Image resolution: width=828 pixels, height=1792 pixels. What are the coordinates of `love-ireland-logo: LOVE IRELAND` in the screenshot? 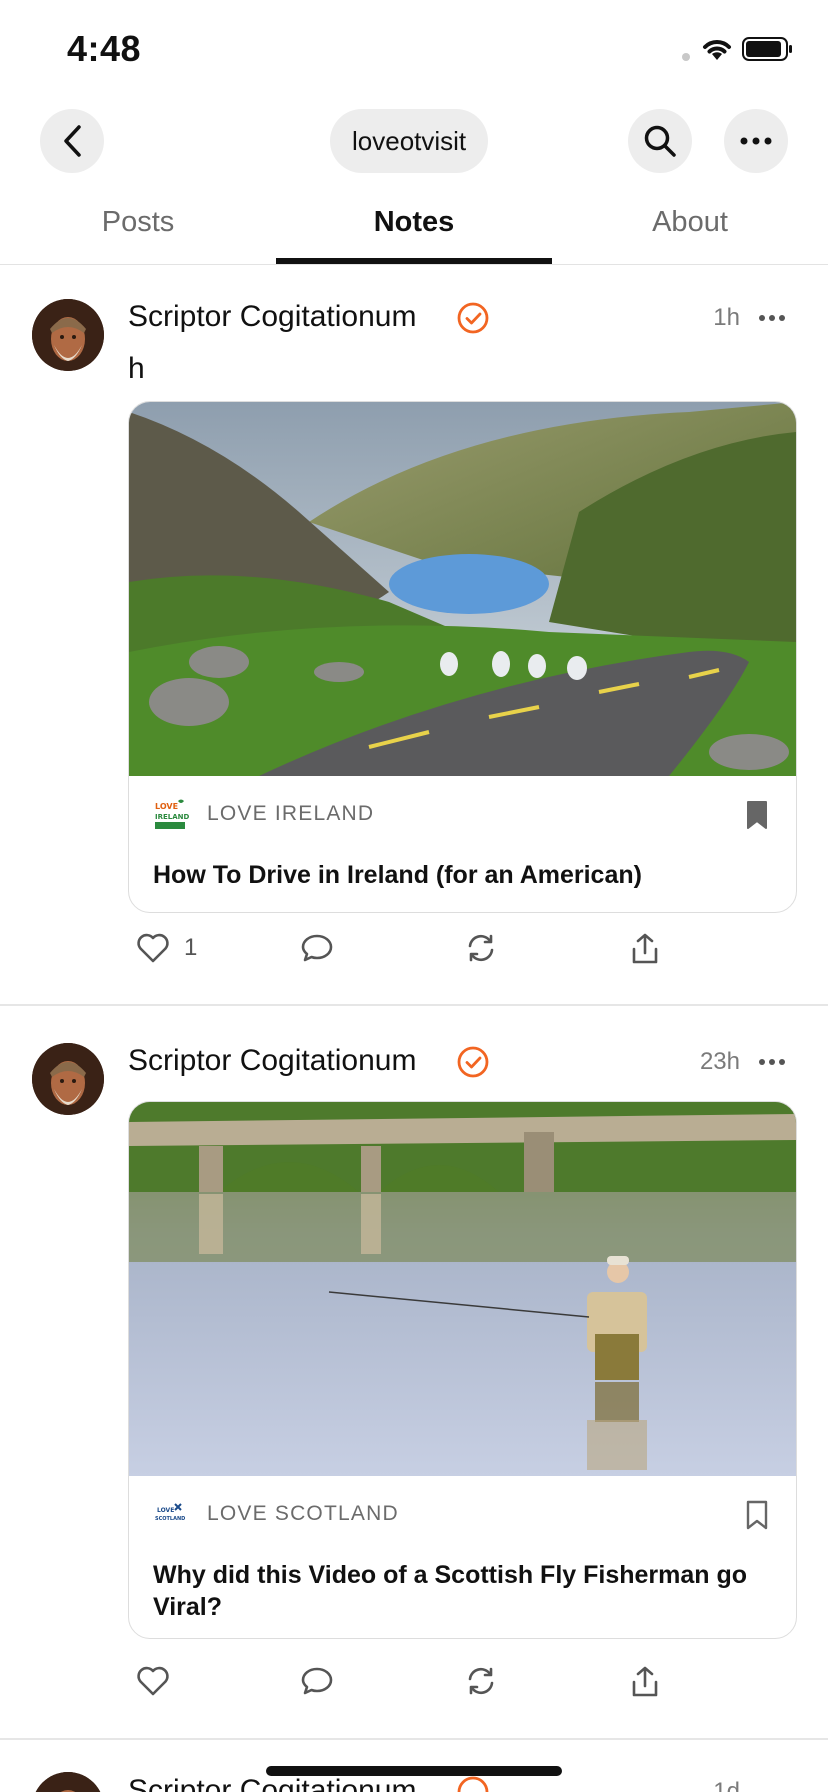 It's located at (171, 814).